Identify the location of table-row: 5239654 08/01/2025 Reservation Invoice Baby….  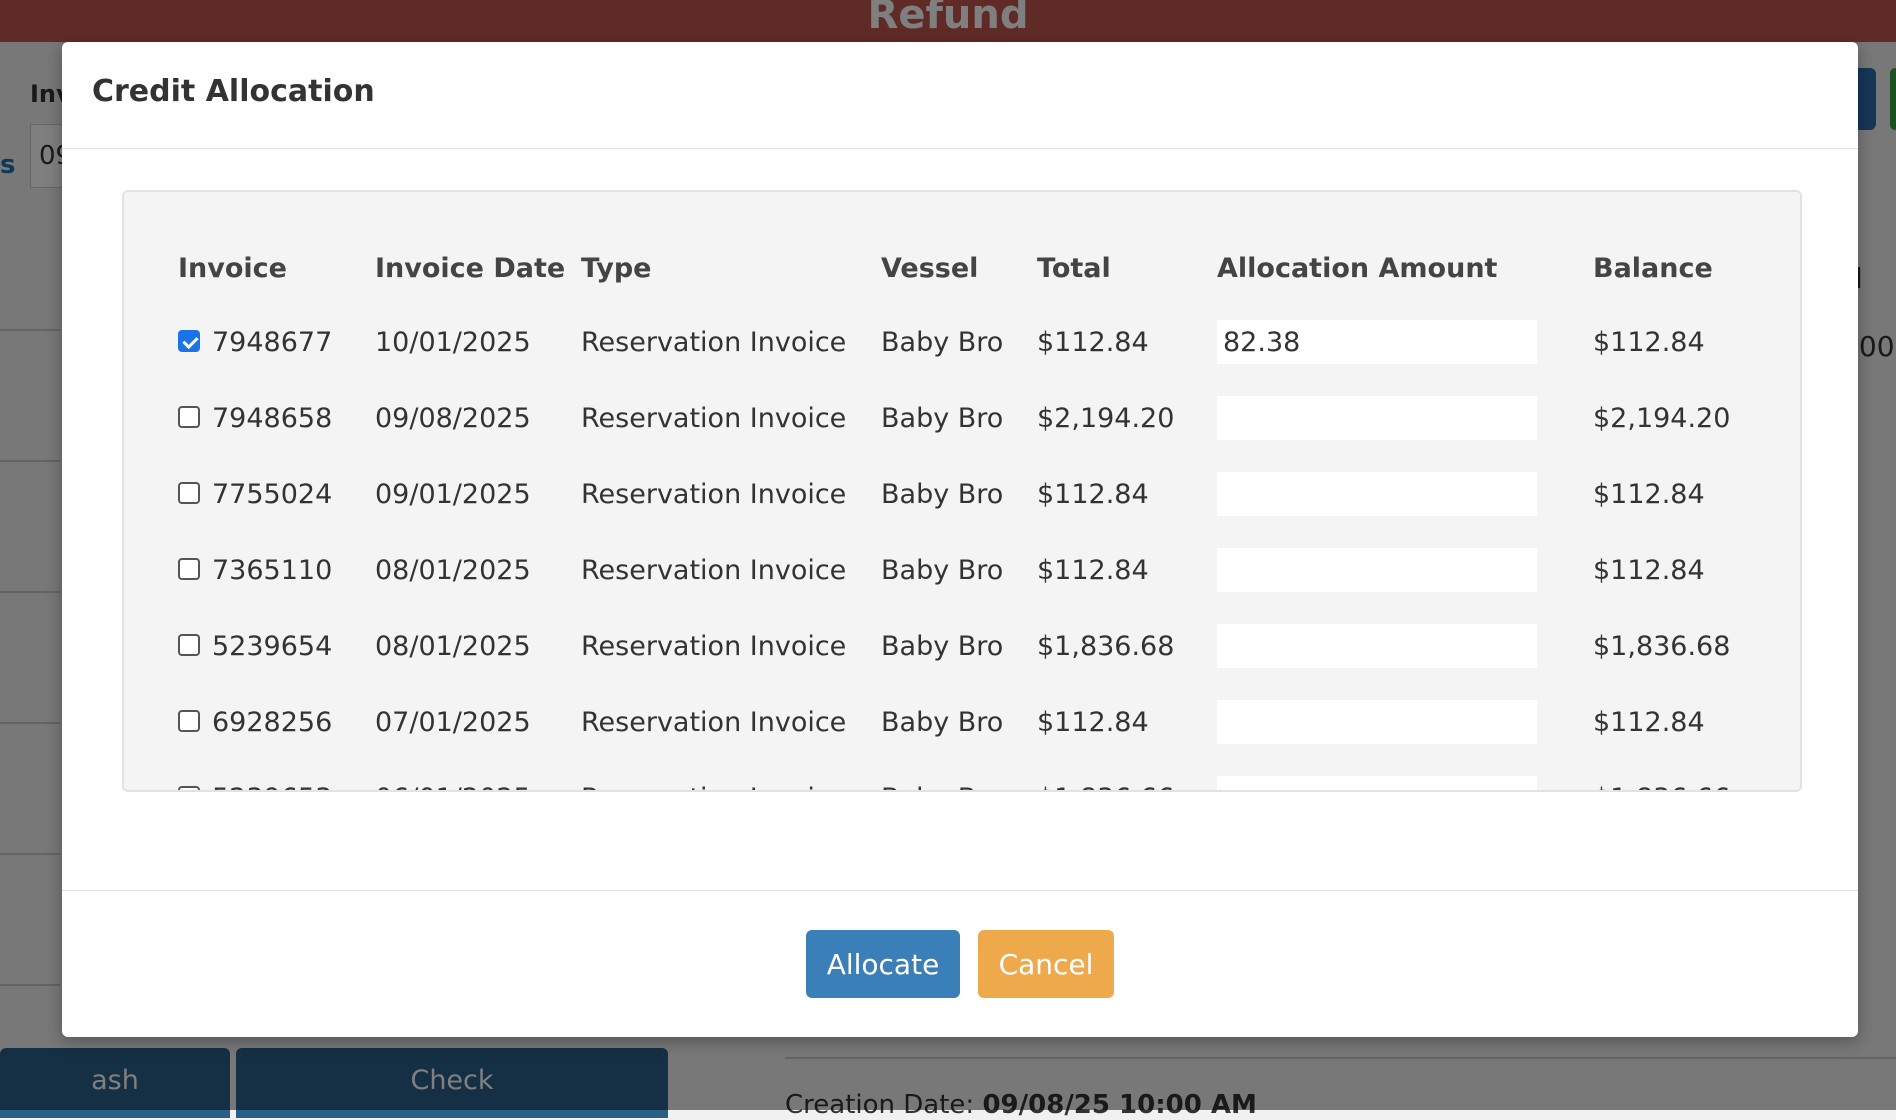
(965, 646).